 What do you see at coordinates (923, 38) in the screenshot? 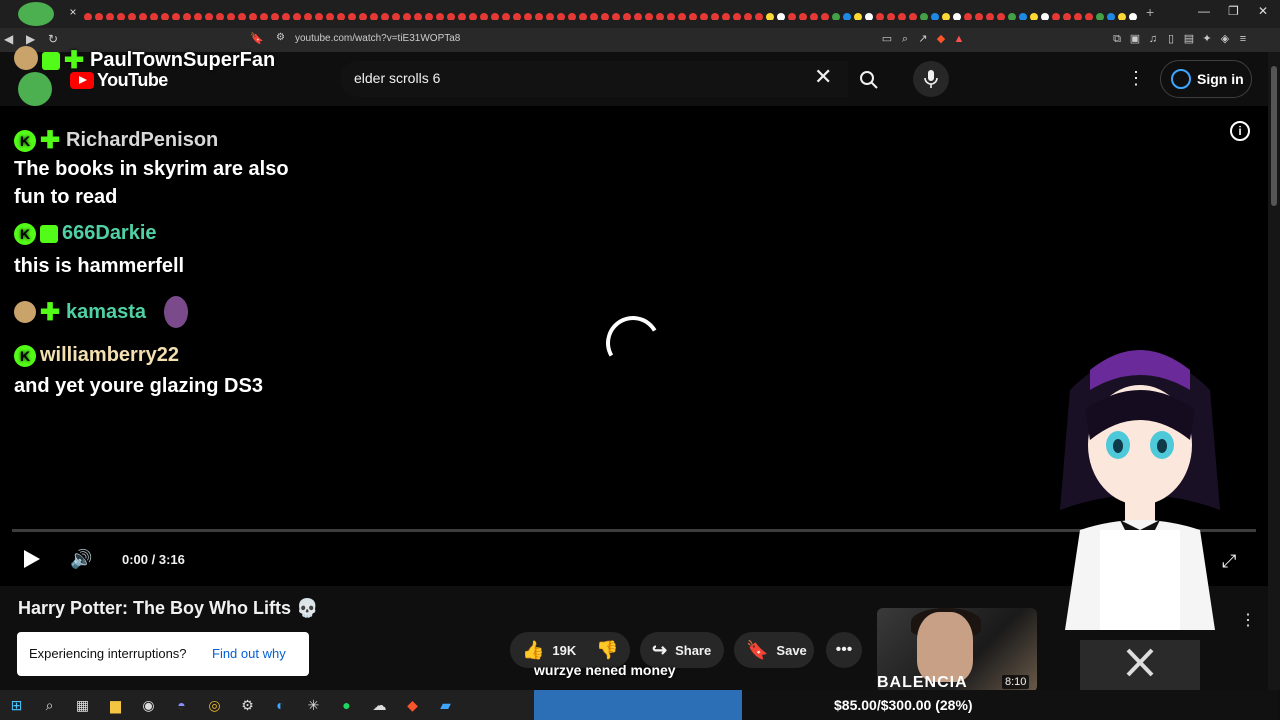
I see `share-page-icon: ↗` at bounding box center [923, 38].